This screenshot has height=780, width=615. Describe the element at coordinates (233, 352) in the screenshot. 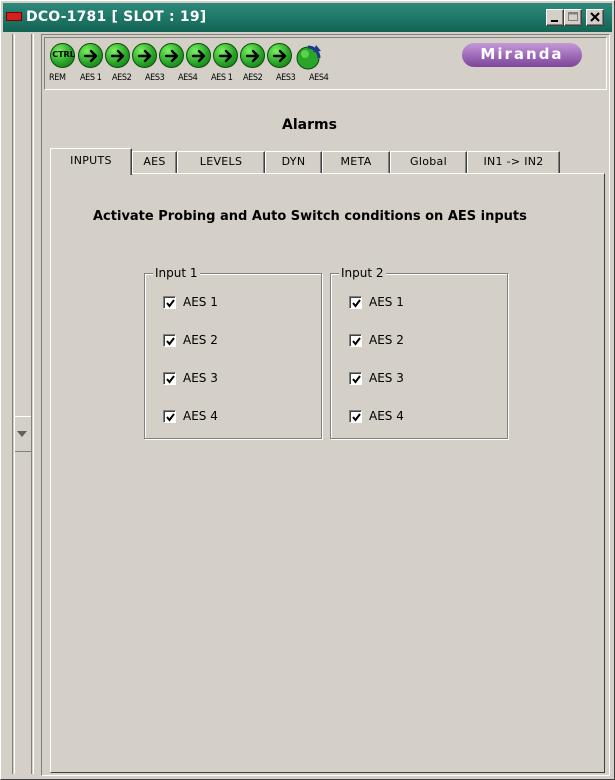

I see `input1-group: Input 1 AES 1 AES 2 AES 3 AES 4` at that location.